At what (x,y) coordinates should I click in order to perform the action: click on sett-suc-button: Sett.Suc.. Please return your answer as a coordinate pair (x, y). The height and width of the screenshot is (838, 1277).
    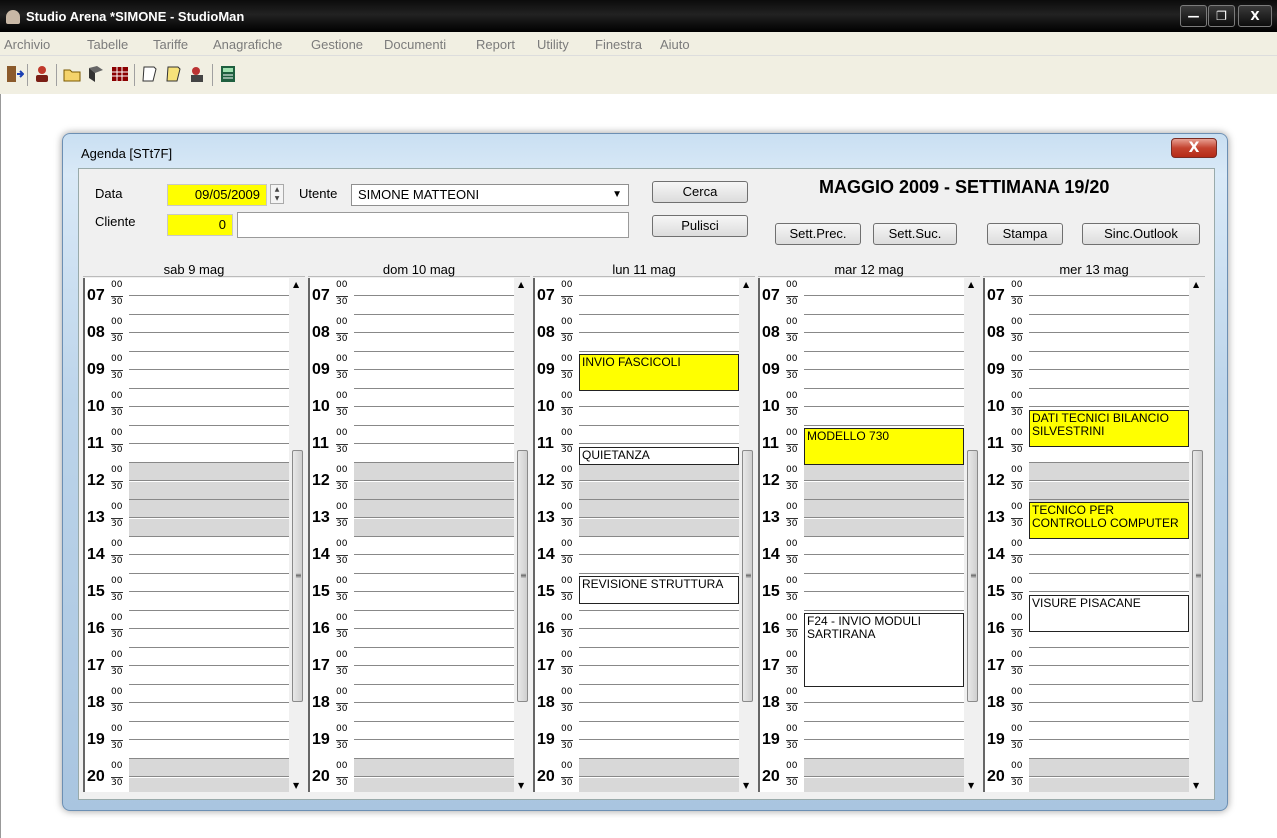
    Looking at the image, I should click on (915, 234).